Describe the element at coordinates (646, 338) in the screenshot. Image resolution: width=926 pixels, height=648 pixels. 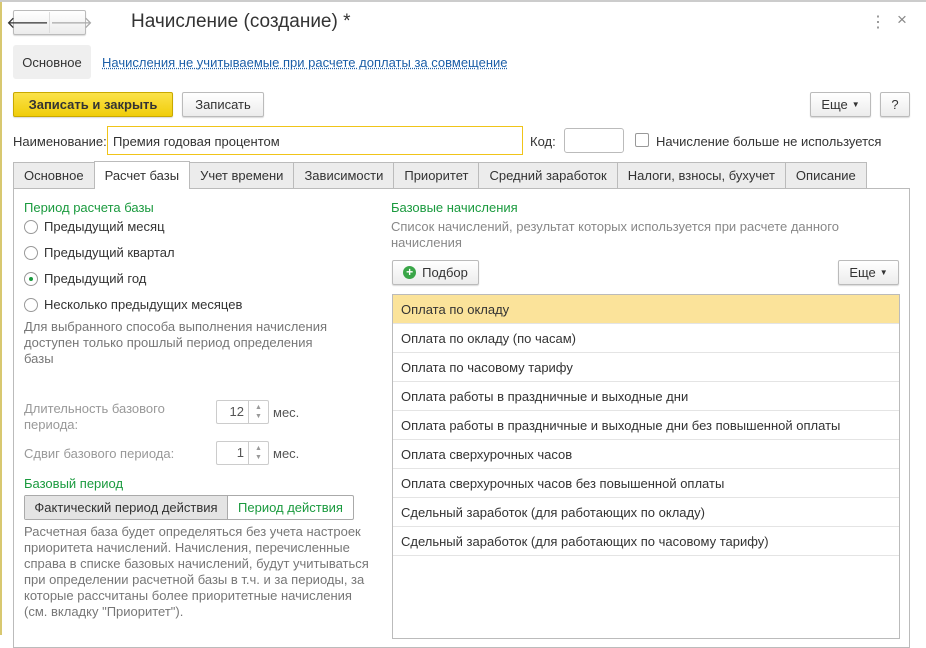
I see `list-item: Оплата по окладу (по часам)` at that location.